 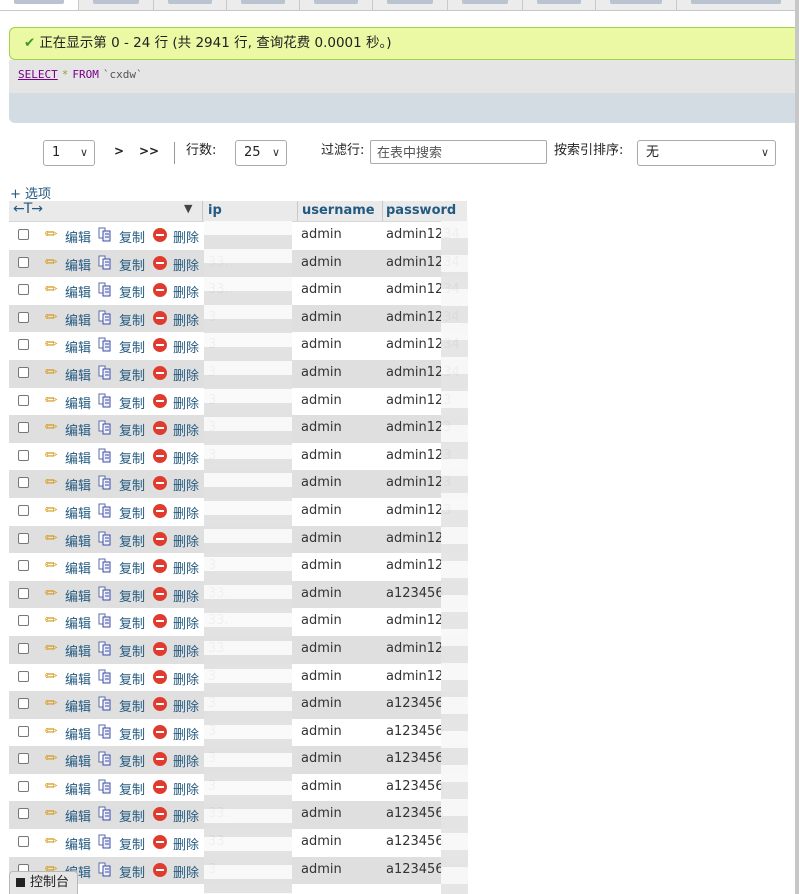 What do you see at coordinates (263, 5) in the screenshot?
I see `tab-search` at bounding box center [263, 5].